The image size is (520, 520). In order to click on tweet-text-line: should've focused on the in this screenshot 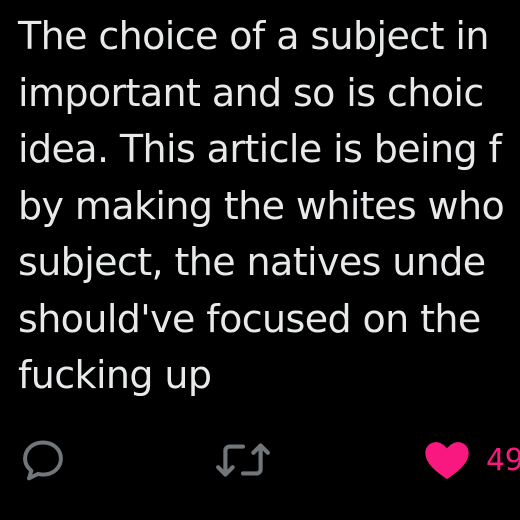, I will do `click(249, 318)`.